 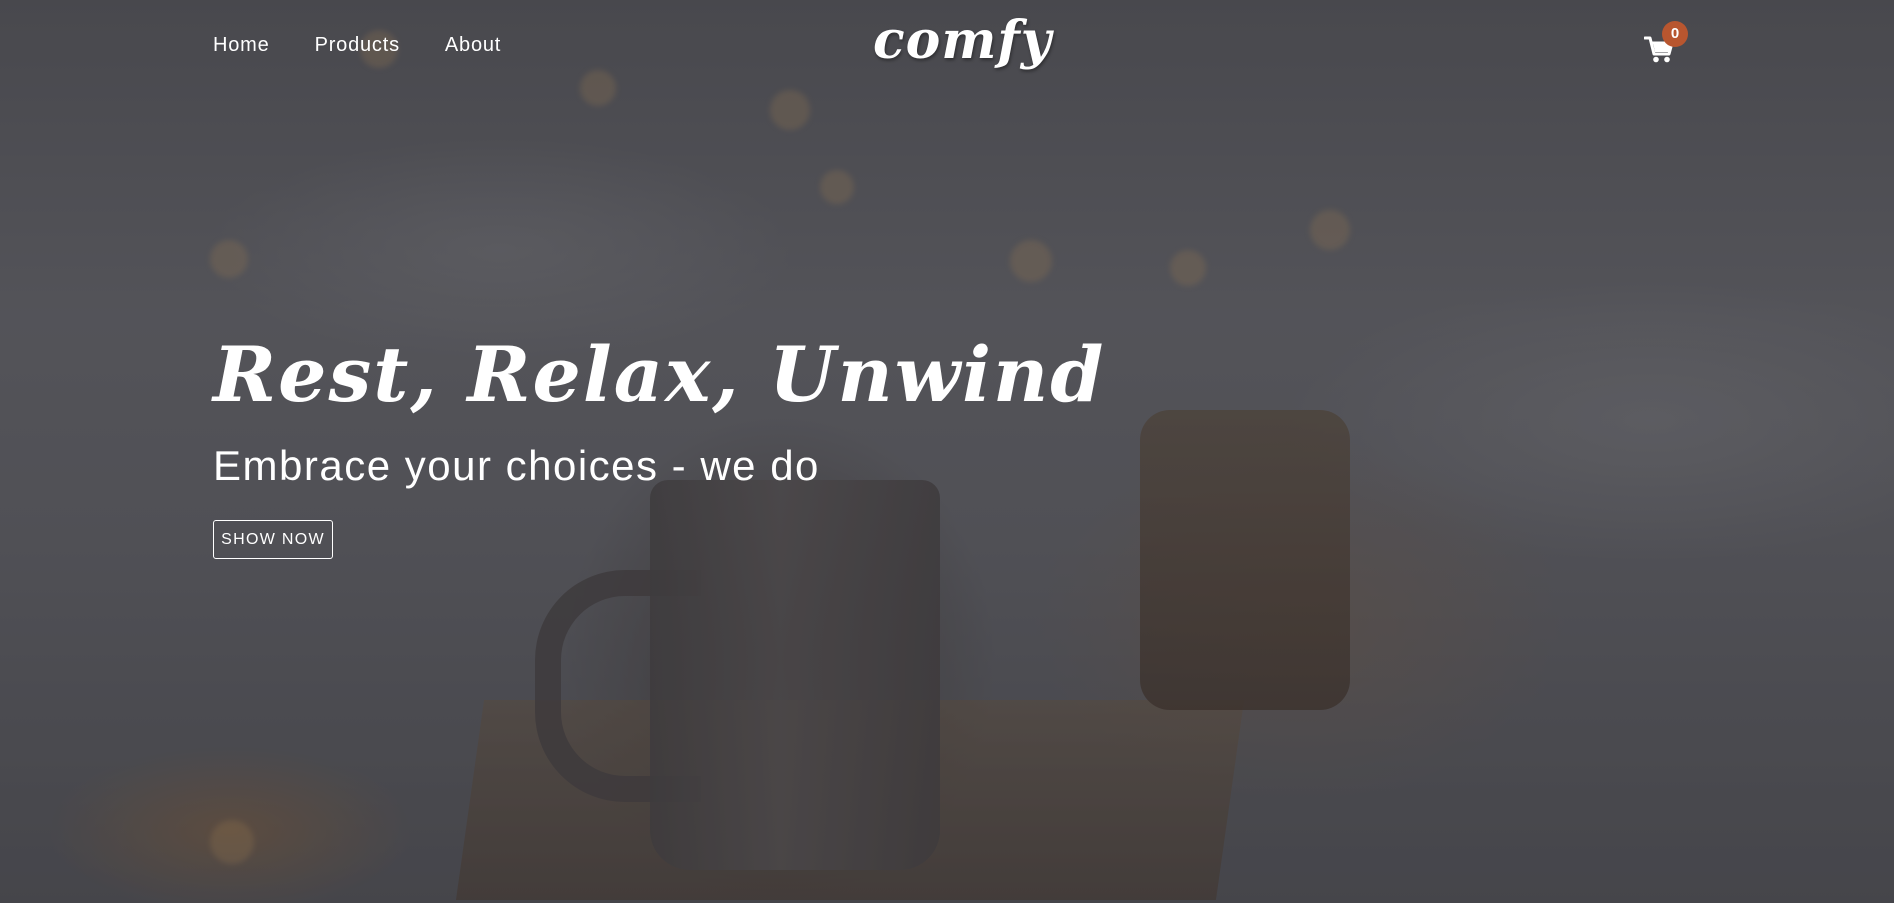 What do you see at coordinates (241, 45) in the screenshot?
I see `nav-link-home: Home` at bounding box center [241, 45].